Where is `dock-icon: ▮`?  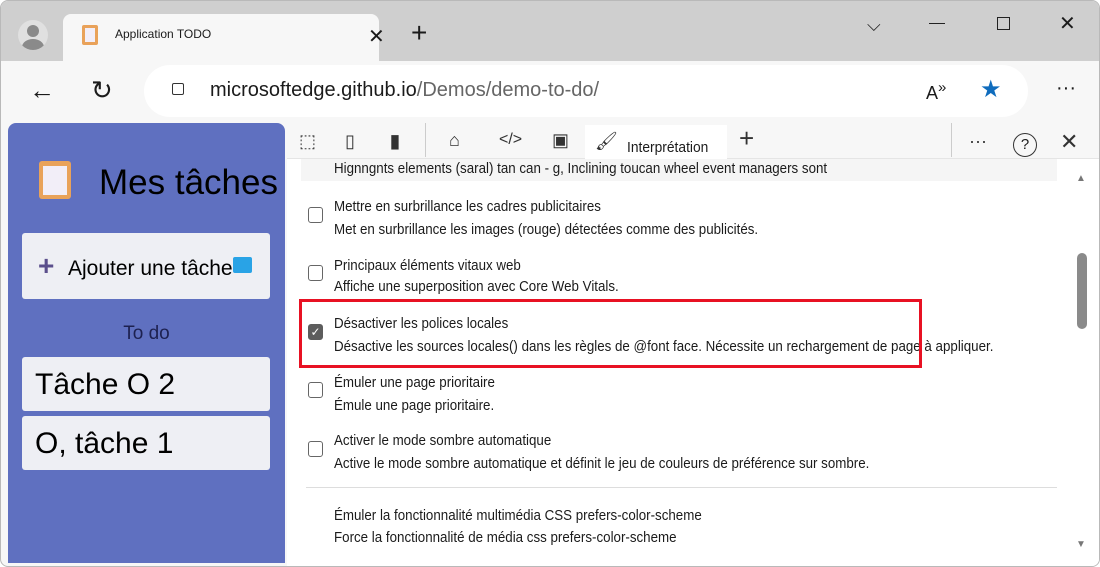
dock-icon: ▮ is located at coordinates (395, 141).